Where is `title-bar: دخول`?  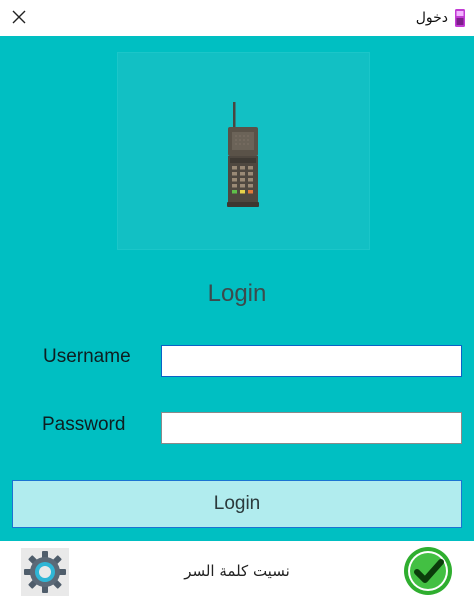
title-bar: دخول is located at coordinates (237, 18).